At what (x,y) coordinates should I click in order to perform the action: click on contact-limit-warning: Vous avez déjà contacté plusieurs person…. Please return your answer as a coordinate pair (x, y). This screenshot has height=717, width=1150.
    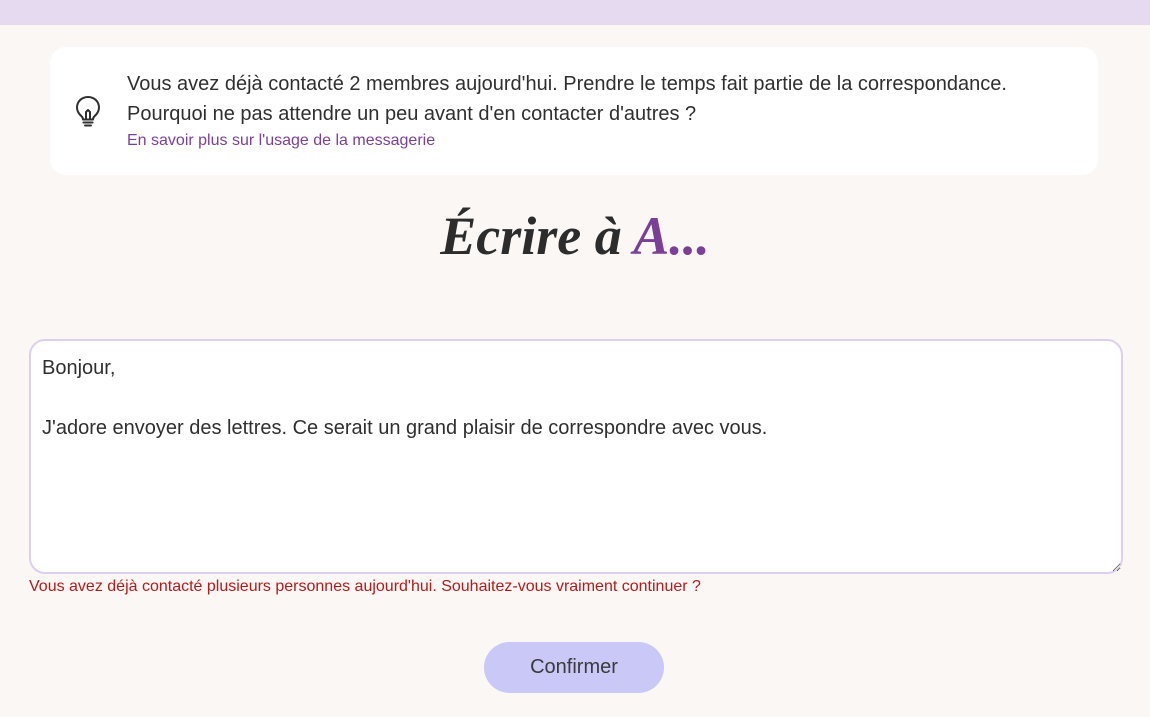
    Looking at the image, I should click on (365, 586).